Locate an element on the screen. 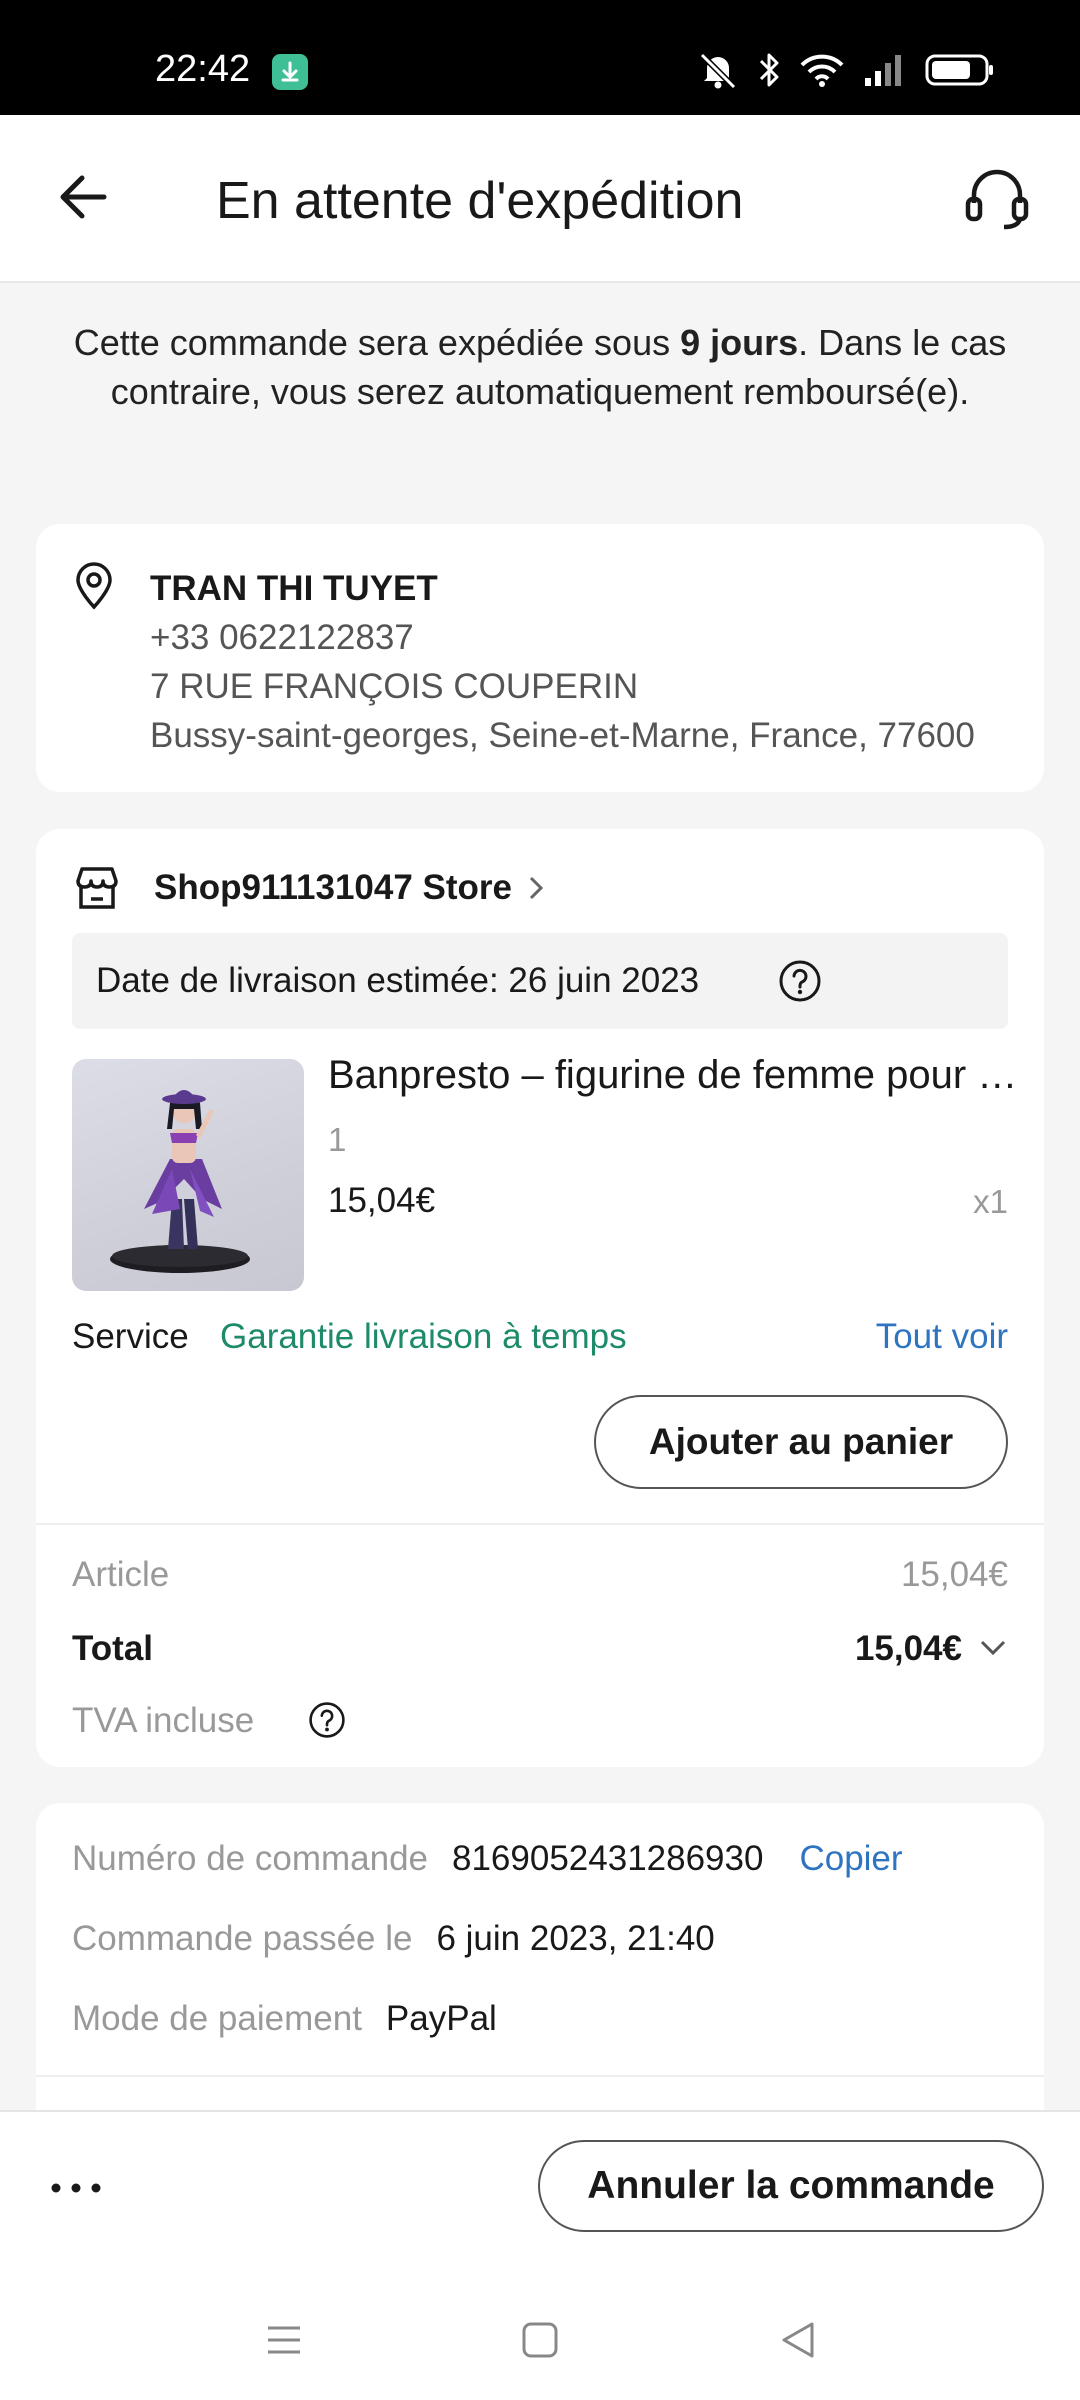  article-label: Article is located at coordinates (121, 1574).